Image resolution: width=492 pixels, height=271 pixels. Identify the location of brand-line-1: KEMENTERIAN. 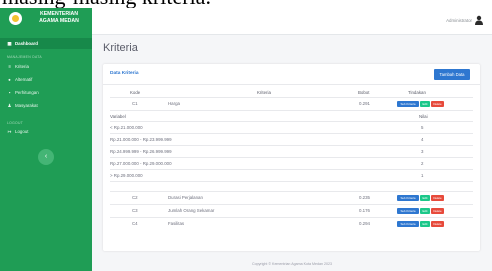
(59, 14).